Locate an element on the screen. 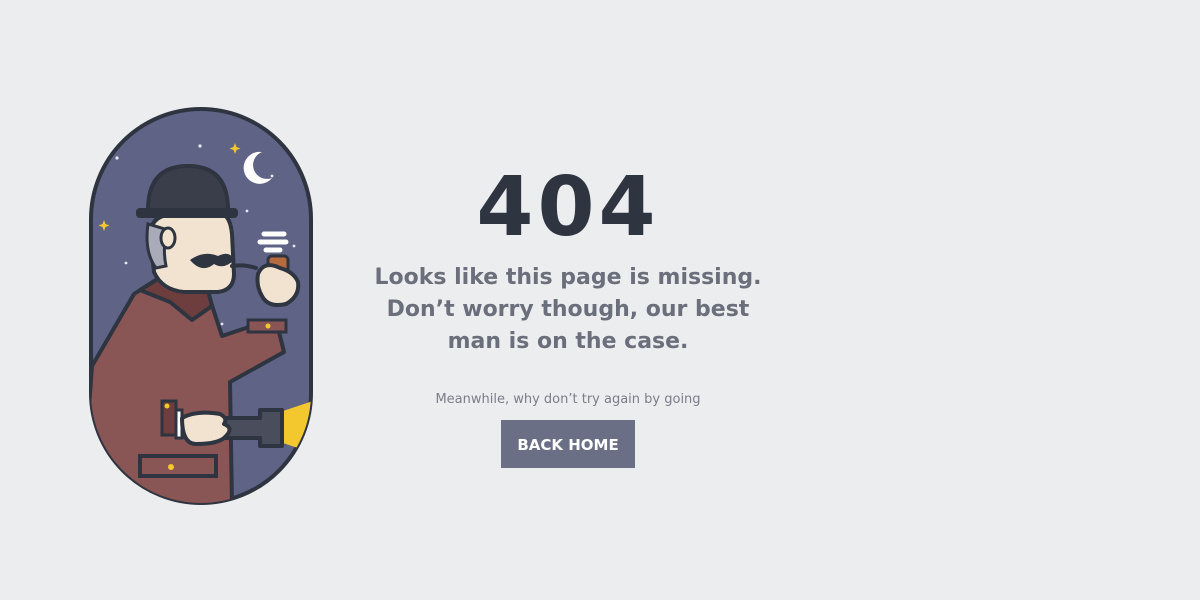 The image size is (1200, 600). back-home-button: BACK HOME is located at coordinates (568, 444).